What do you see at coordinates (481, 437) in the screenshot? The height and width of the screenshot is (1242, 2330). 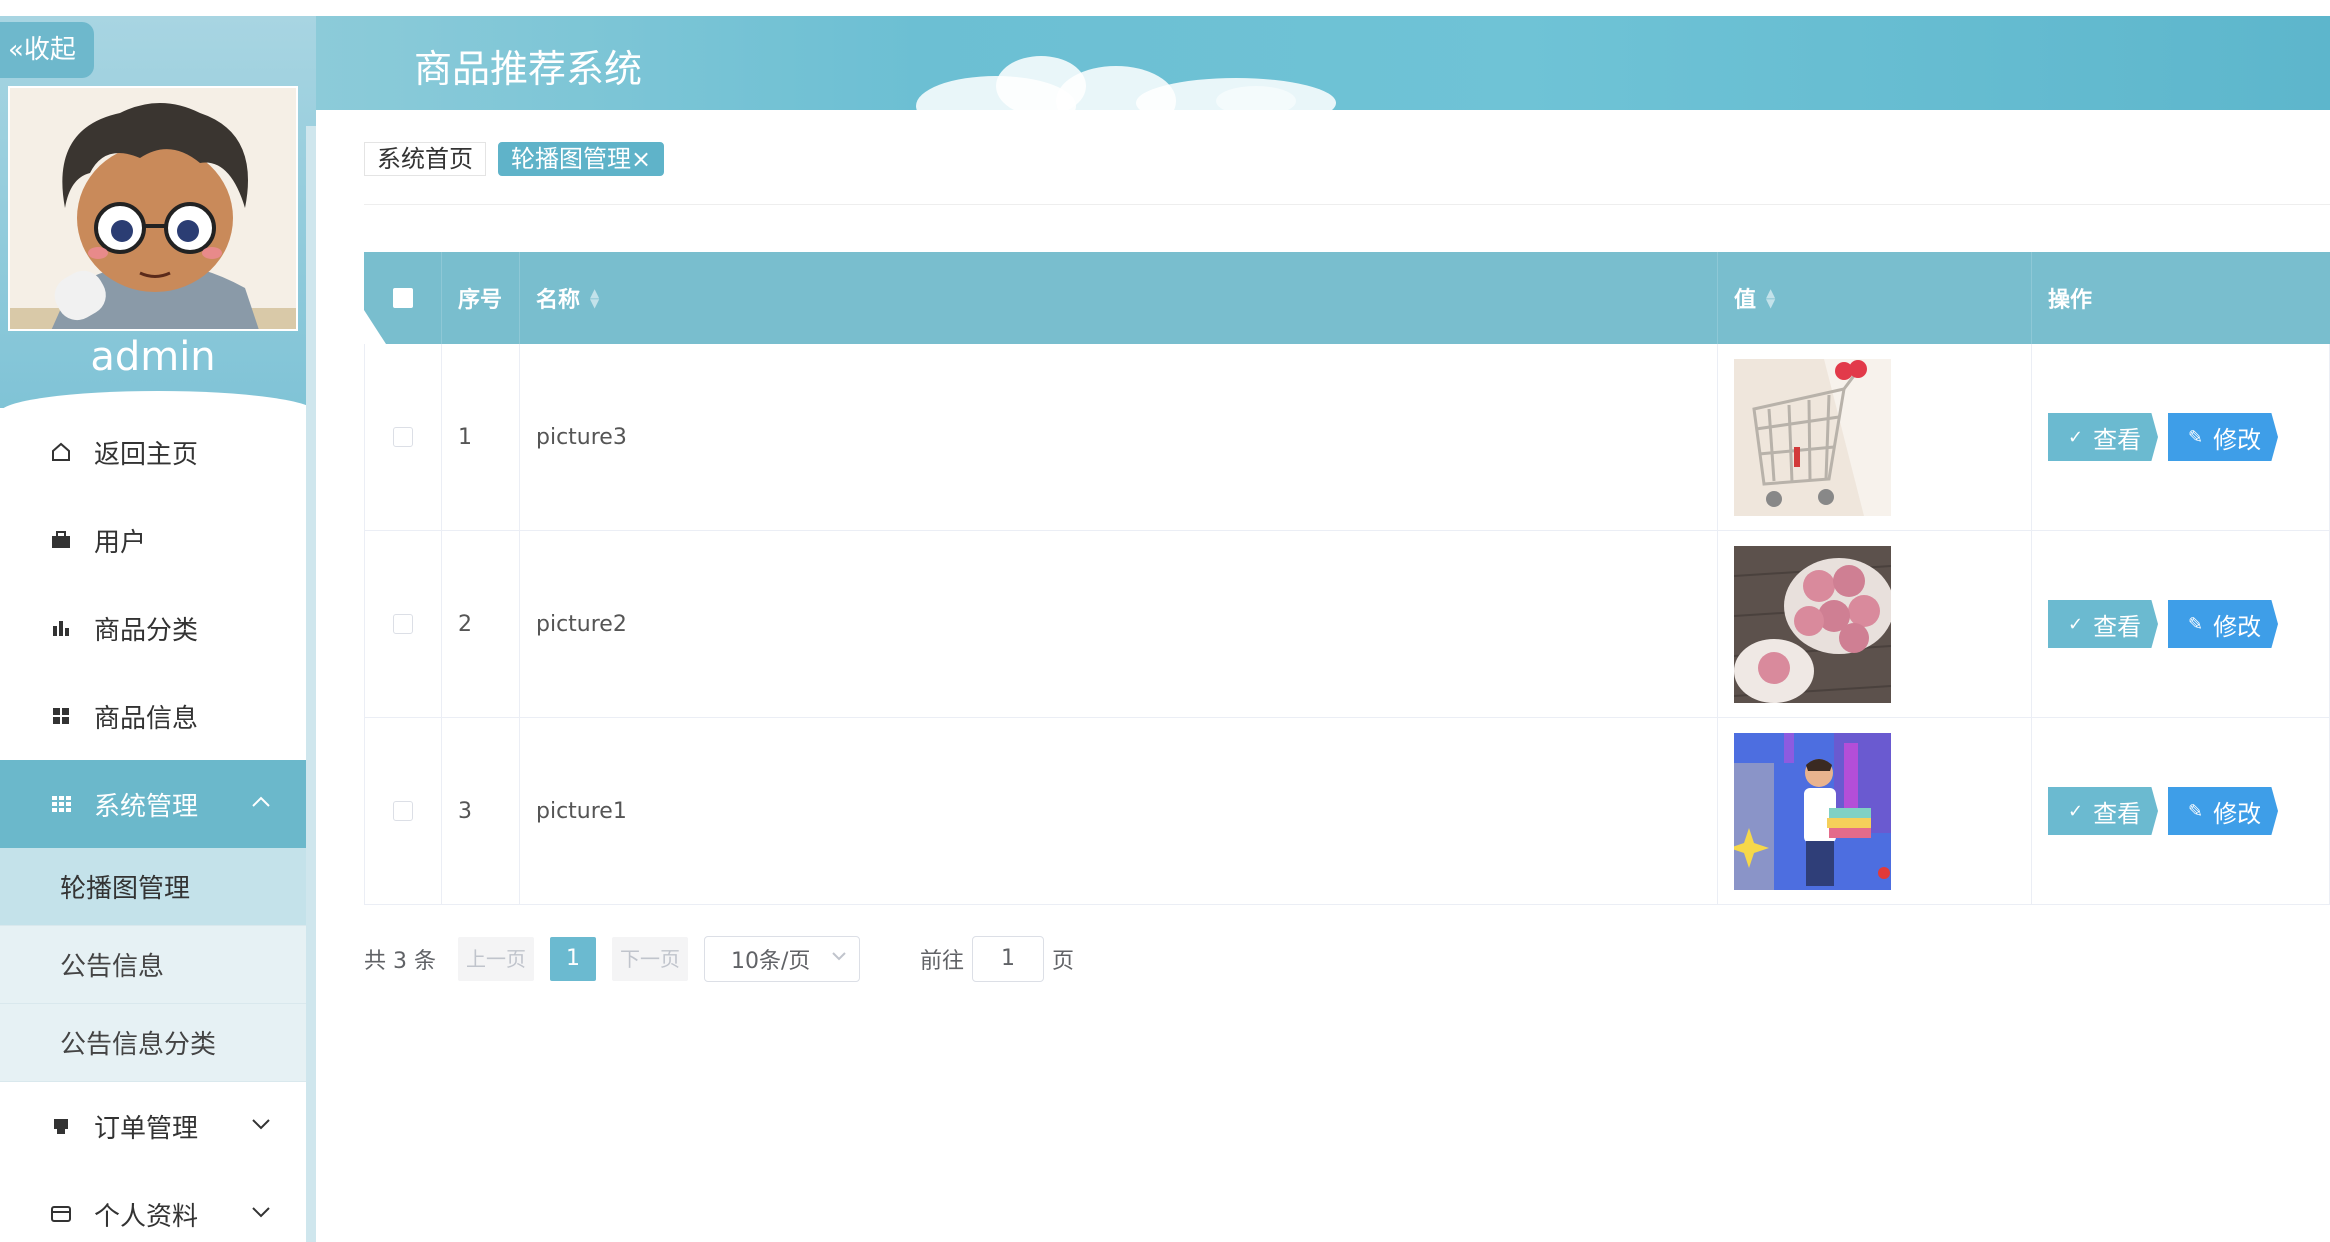 I see `row-index: 1` at bounding box center [481, 437].